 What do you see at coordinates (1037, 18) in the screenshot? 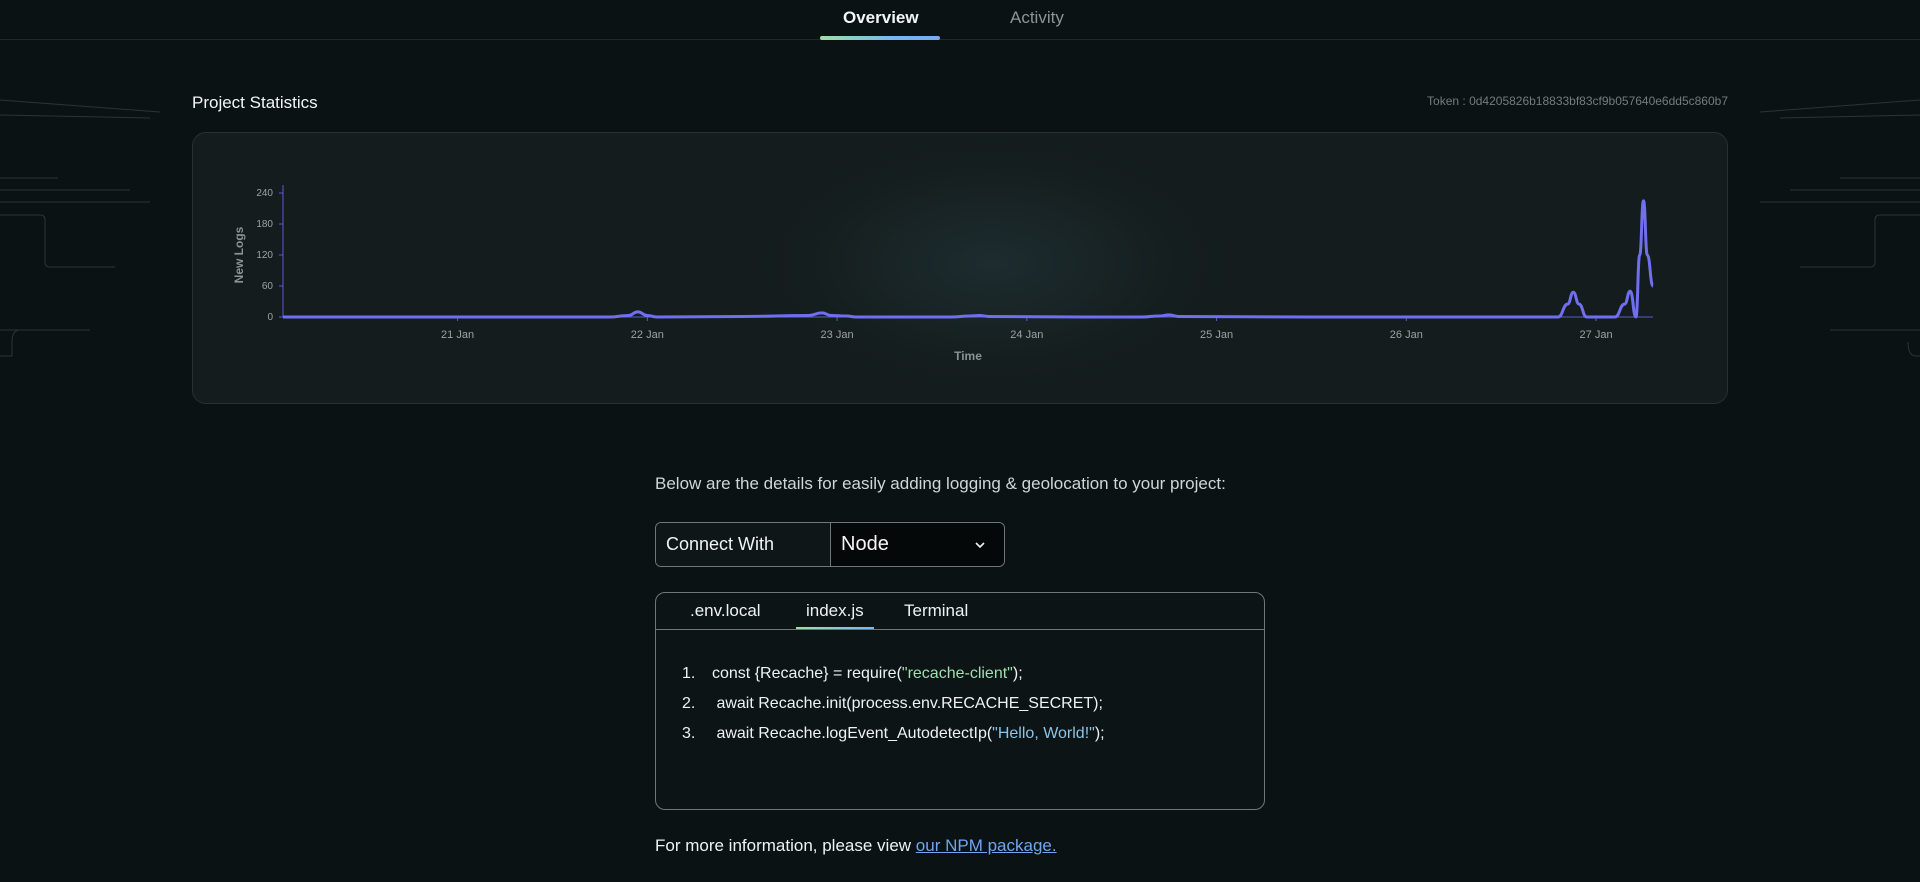
I see `tab-activity: Activity` at bounding box center [1037, 18].